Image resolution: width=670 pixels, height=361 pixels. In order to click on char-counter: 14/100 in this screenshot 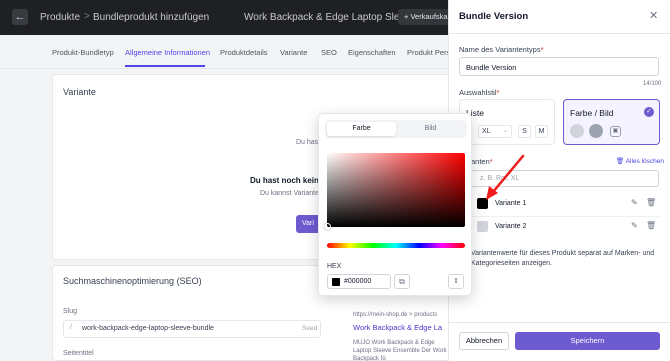, I will do `click(652, 84)`.